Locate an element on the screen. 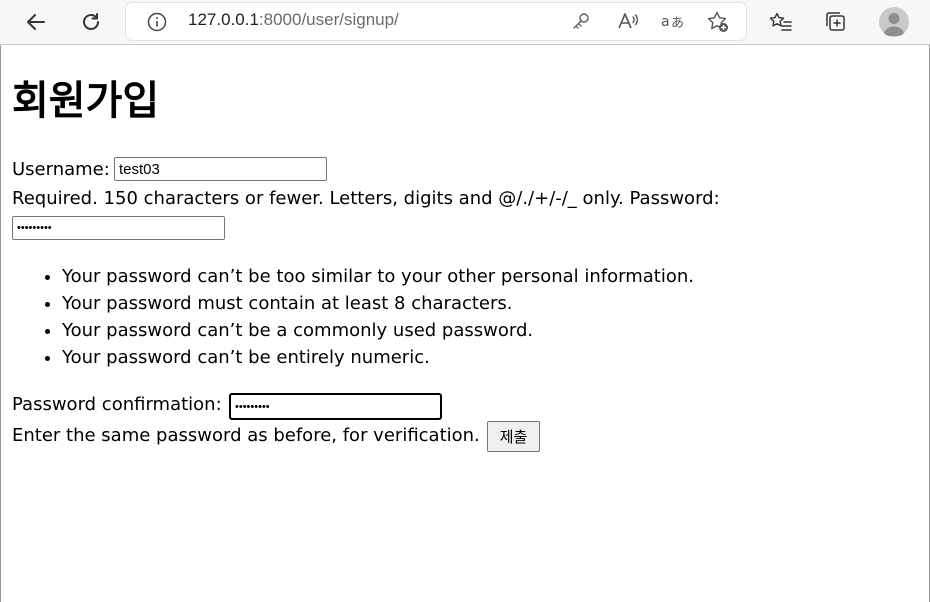  refresh-icon is located at coordinates (91, 21).